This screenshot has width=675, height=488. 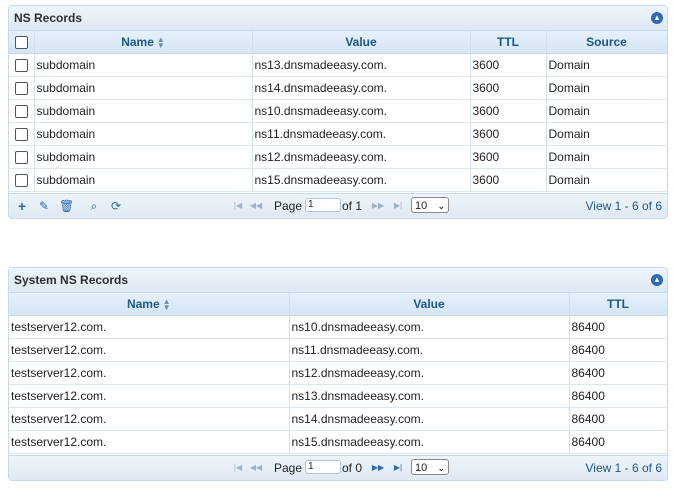 What do you see at coordinates (44, 206) in the screenshot?
I see `pencil-icon: ✎` at bounding box center [44, 206].